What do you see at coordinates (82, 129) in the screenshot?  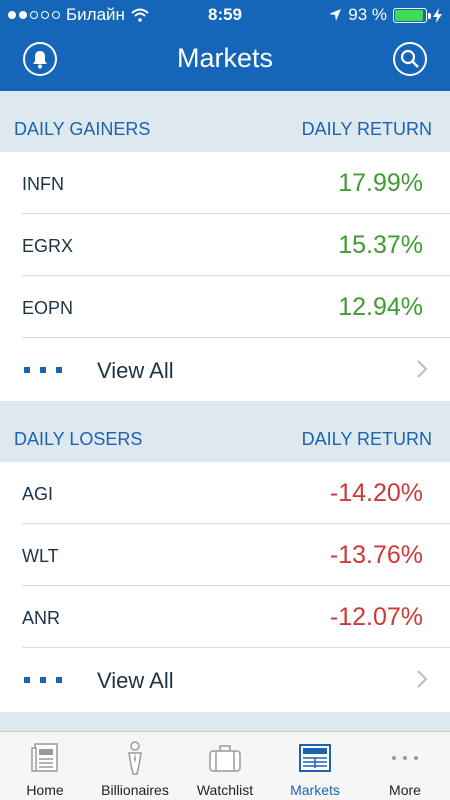 I see `gainers-title: DAILY GAINERS` at bounding box center [82, 129].